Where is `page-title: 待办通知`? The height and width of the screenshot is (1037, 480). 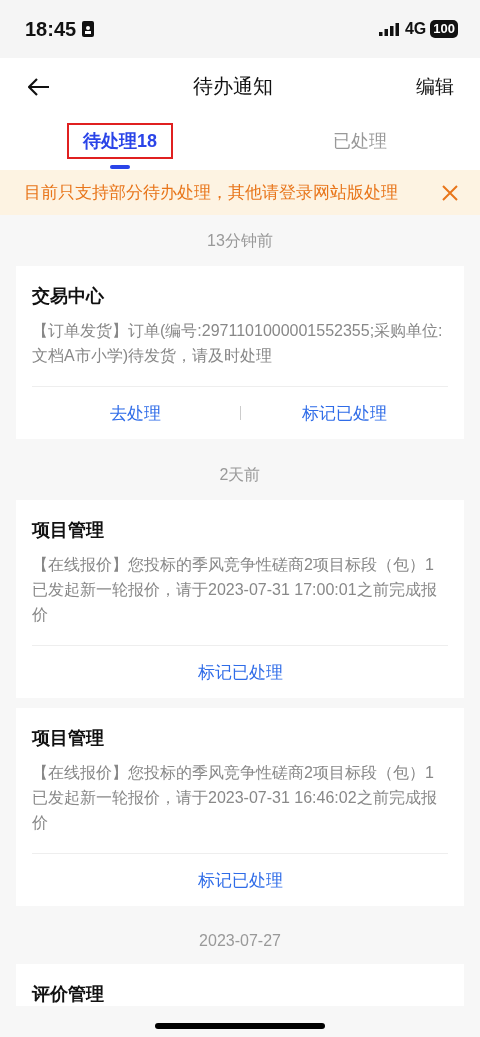 page-title: 待办通知 is located at coordinates (233, 86).